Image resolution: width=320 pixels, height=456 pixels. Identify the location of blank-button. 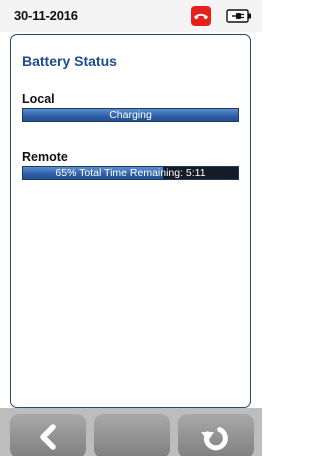
(132, 435).